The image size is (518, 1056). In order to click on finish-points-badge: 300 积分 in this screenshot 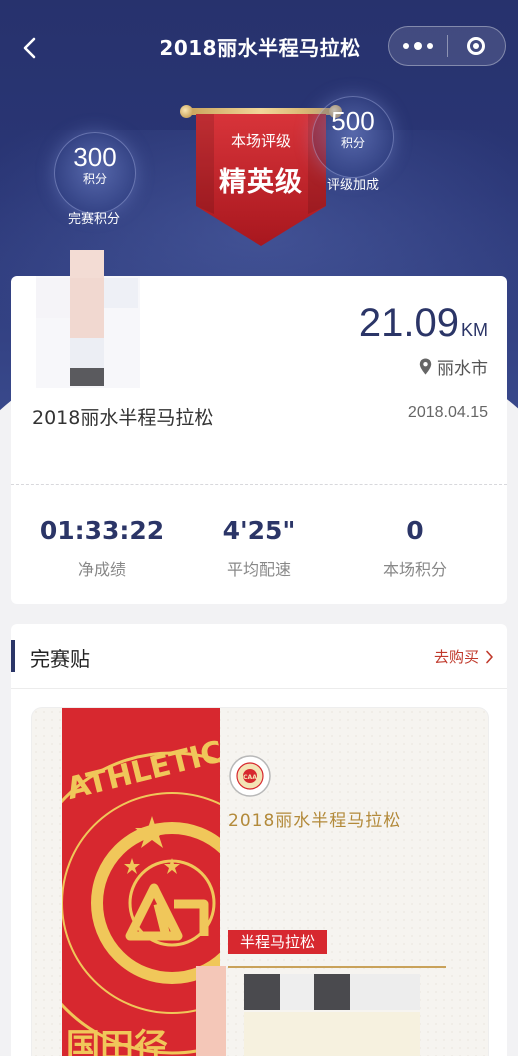, I will do `click(95, 173)`.